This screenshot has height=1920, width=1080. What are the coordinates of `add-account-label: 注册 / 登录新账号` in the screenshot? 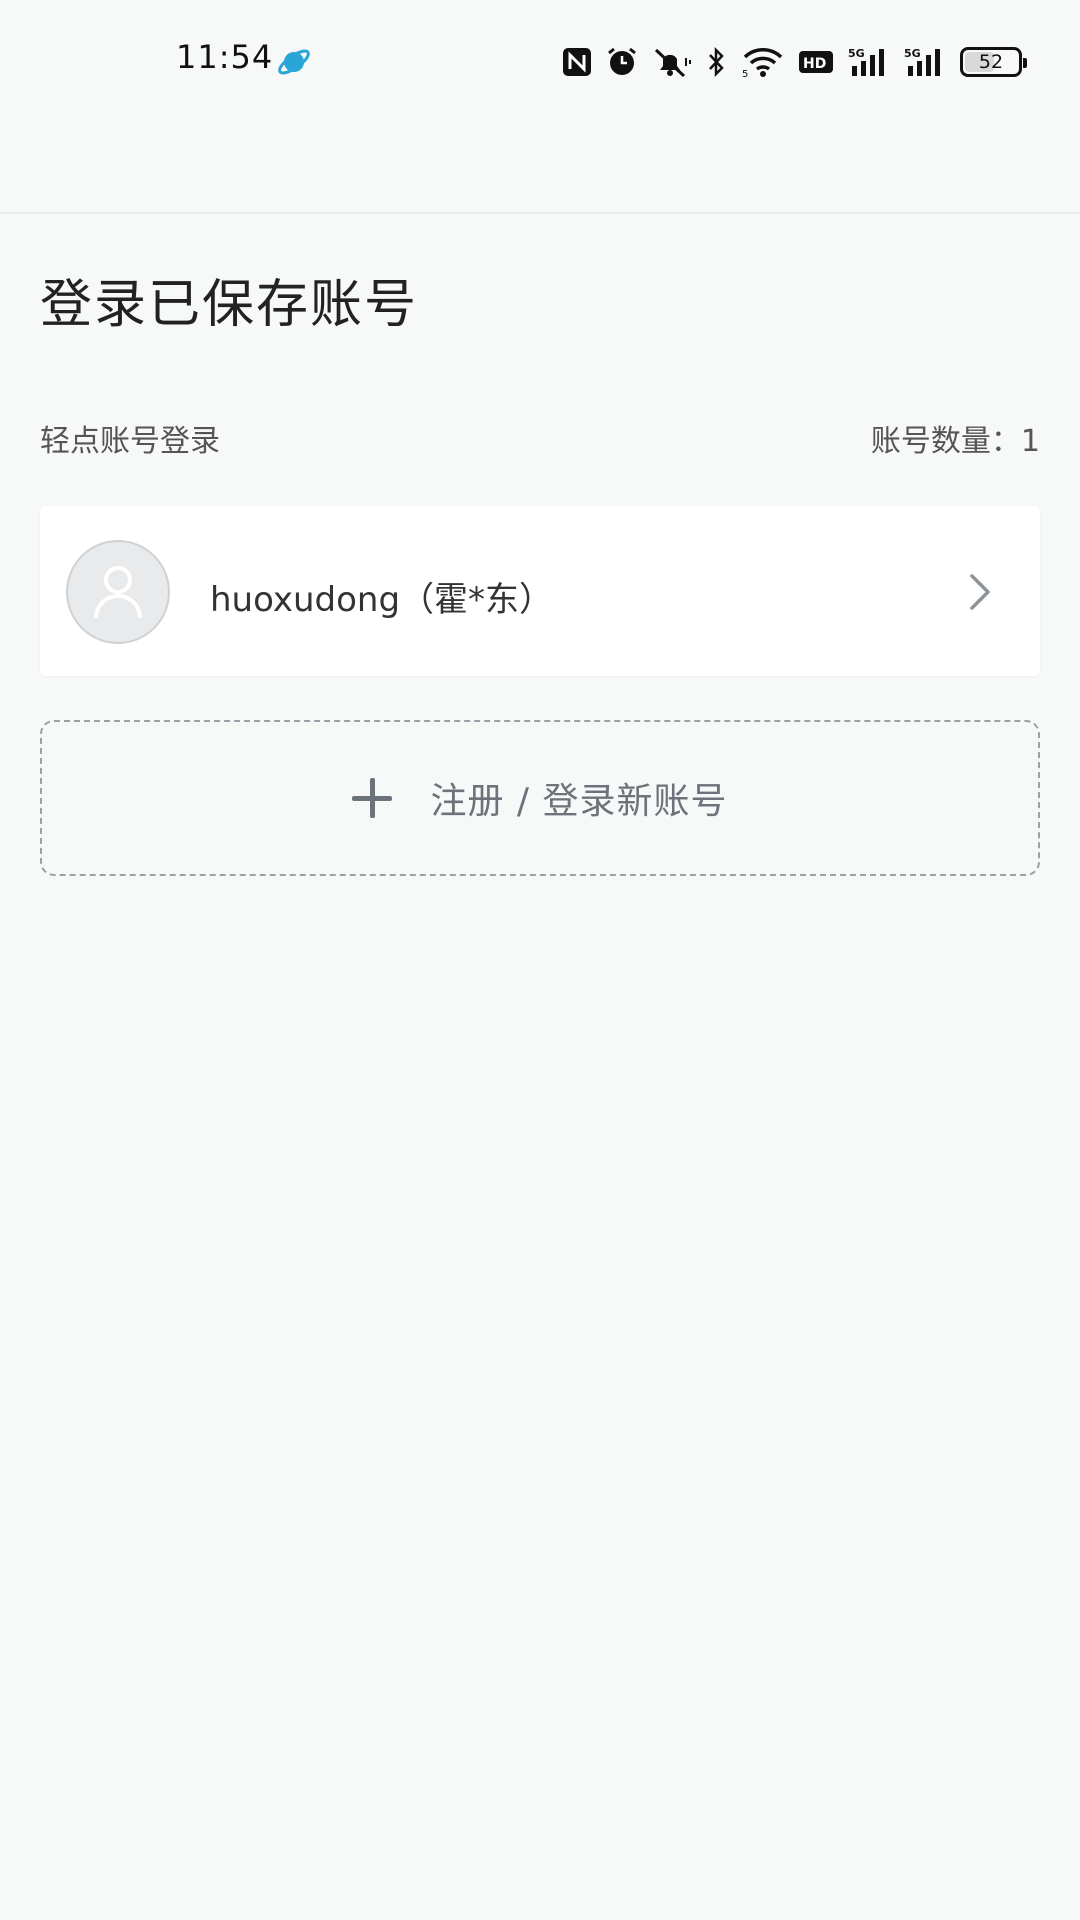 It's located at (579, 801).